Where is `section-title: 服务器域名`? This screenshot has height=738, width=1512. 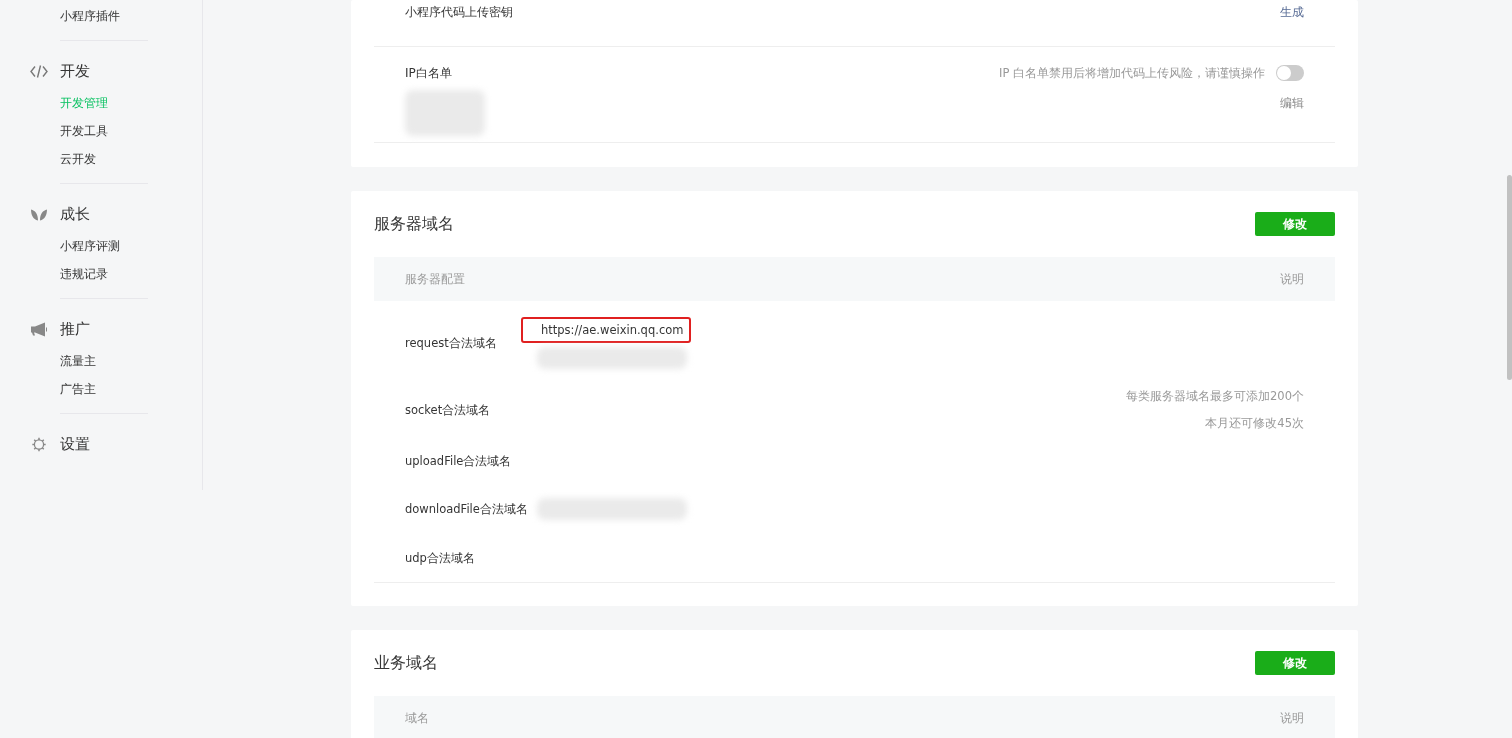
section-title: 服务器域名 is located at coordinates (414, 224).